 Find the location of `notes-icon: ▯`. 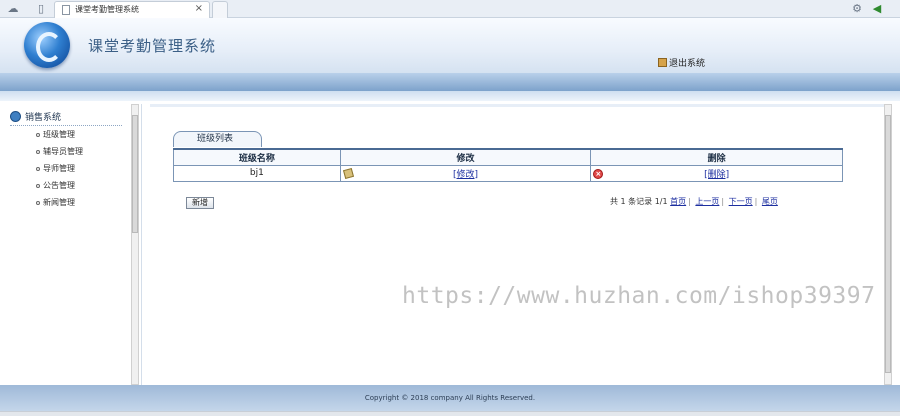

notes-icon: ▯ is located at coordinates (41, 9).